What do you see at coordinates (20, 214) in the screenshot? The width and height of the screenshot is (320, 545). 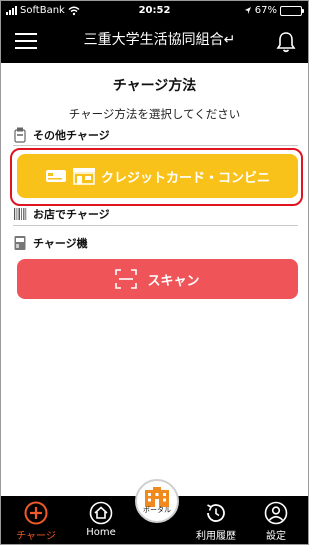 I see `barcode-icon` at bounding box center [20, 214].